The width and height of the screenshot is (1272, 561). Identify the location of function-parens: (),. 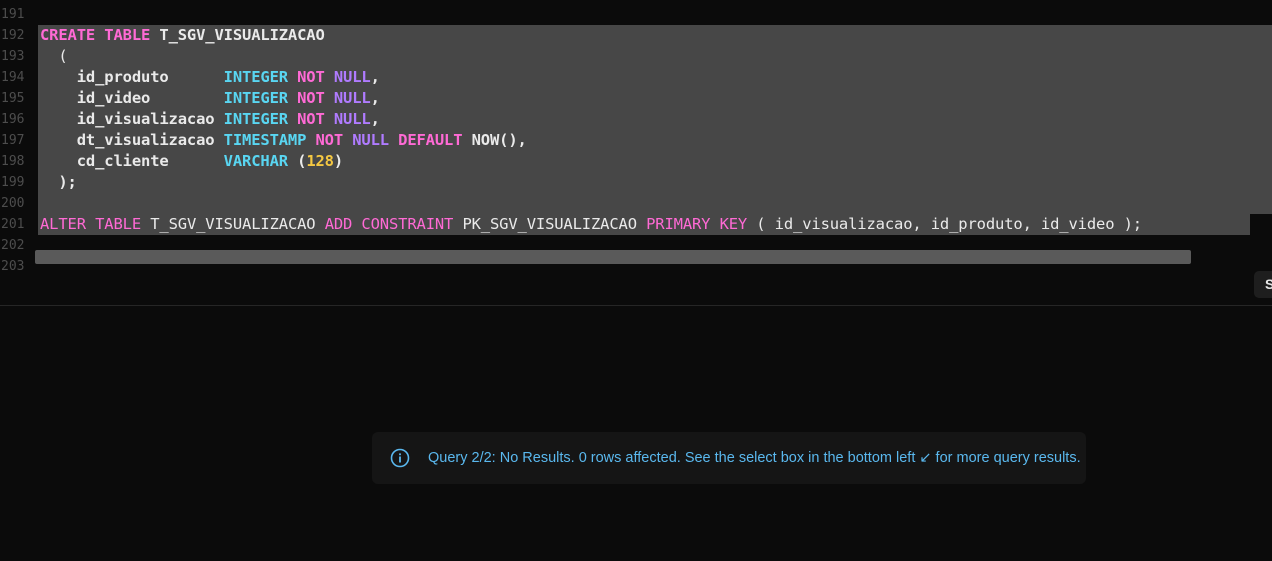
(513, 140).